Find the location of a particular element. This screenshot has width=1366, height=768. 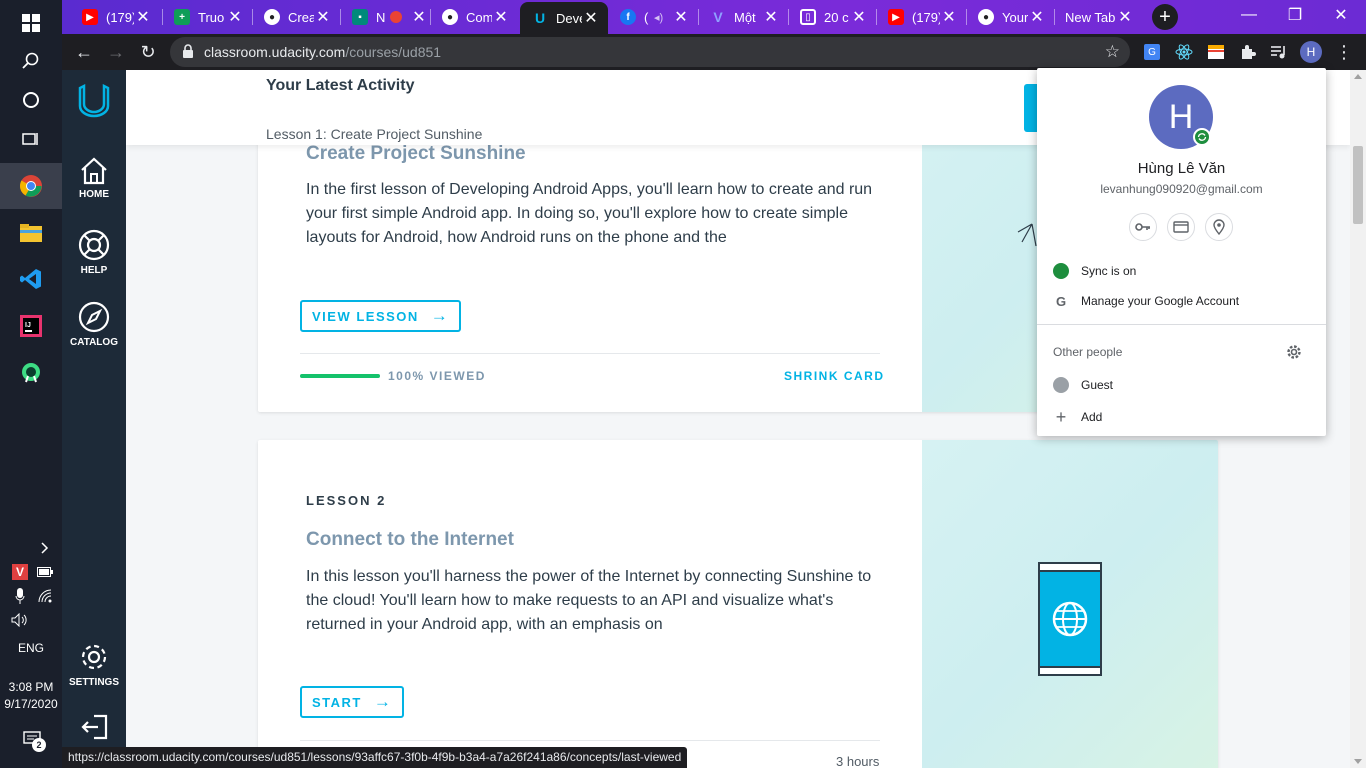

clock: 3:08 PM 9/17/2020 is located at coordinates (31, 696).